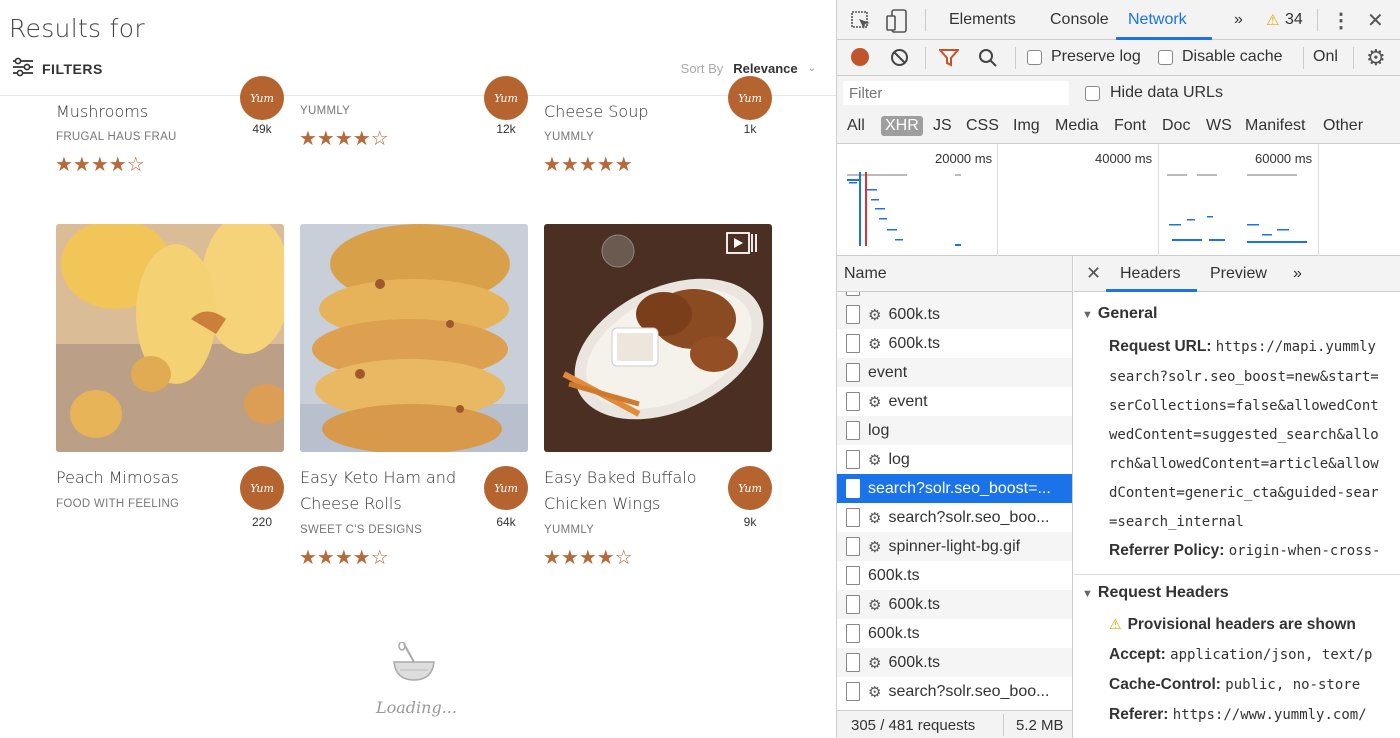 This screenshot has width=1400, height=738. I want to click on network-overview-timeline: 20000 ms 40000 ms 60000 ms, so click(1118, 200).